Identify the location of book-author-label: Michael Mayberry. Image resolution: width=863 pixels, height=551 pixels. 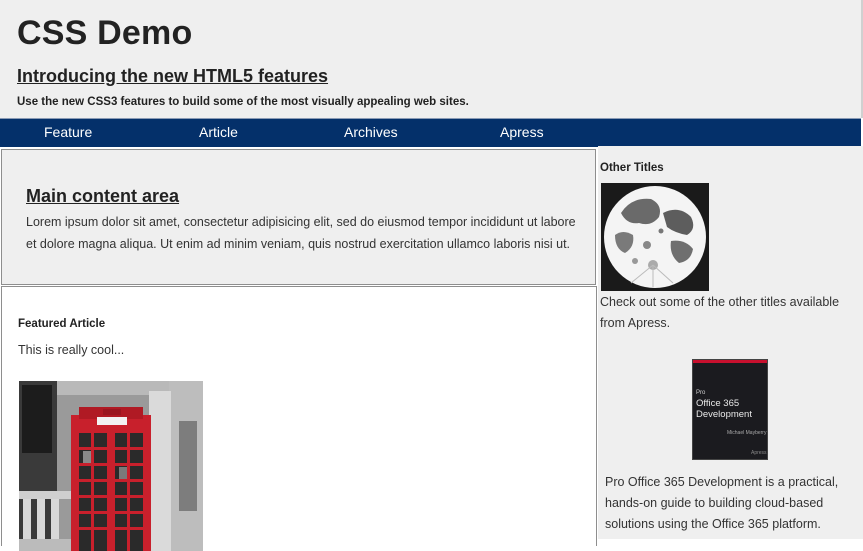
(747, 433).